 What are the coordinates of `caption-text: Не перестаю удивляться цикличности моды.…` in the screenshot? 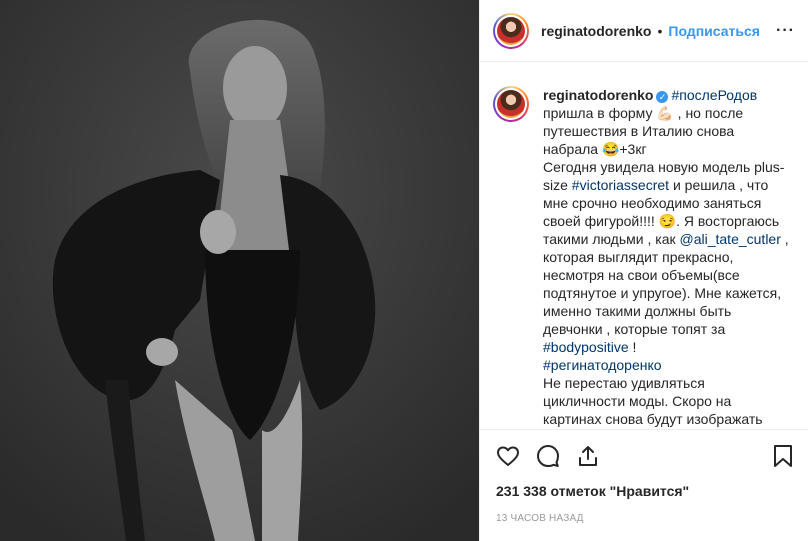 It's located at (653, 401).